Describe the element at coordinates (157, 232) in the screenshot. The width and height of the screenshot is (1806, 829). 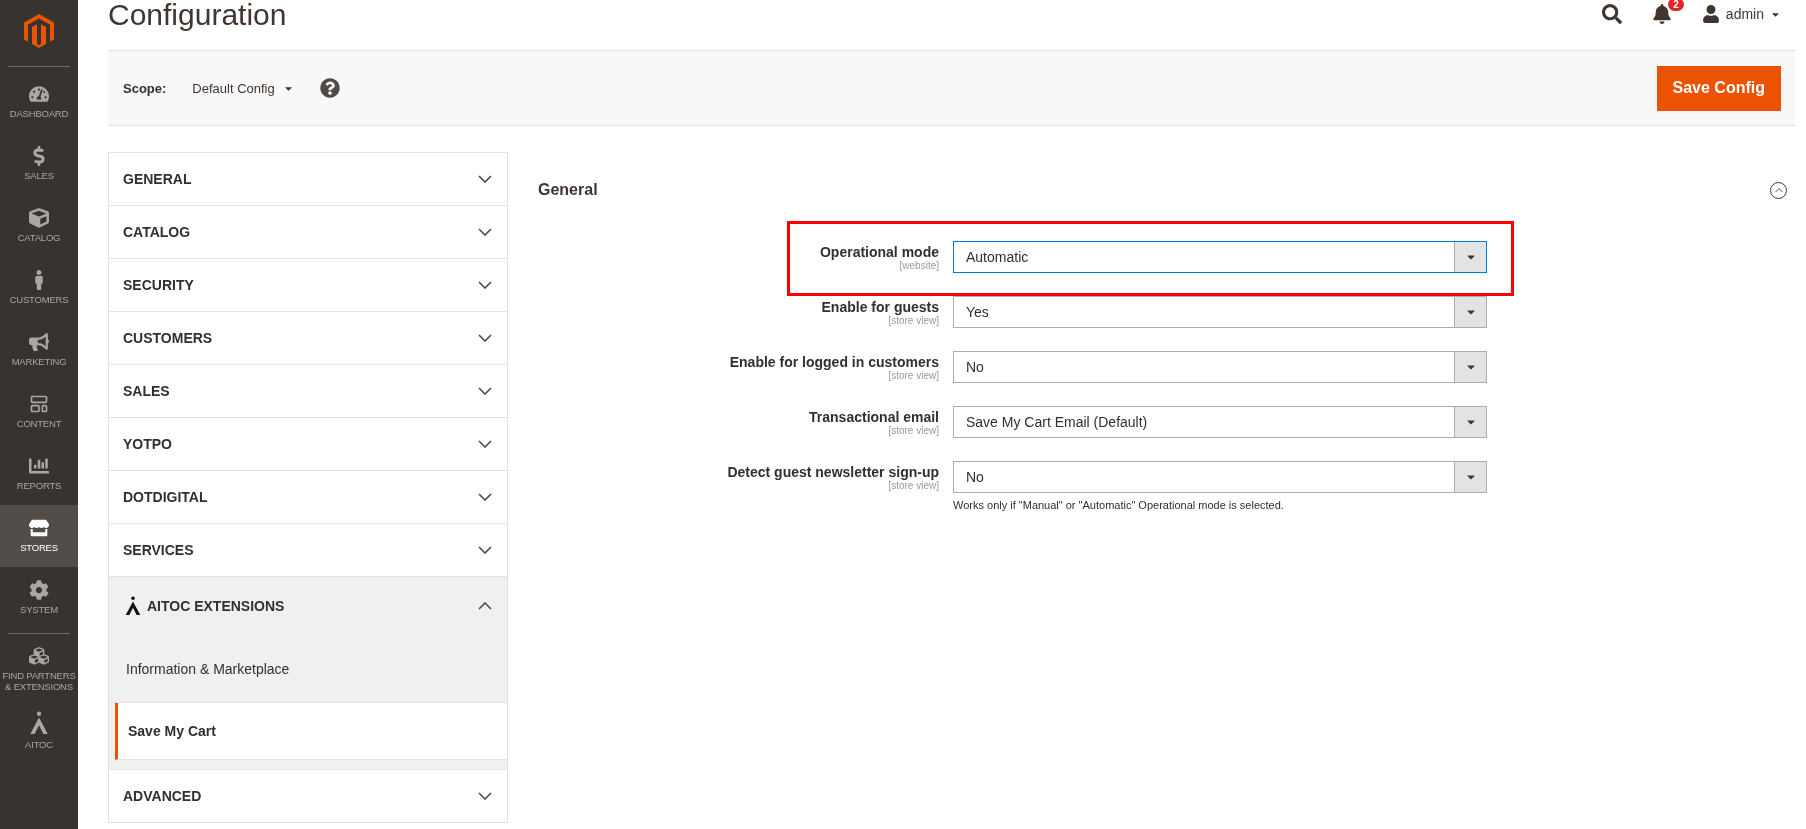
I see `nav-section-label: CATALOG` at that location.